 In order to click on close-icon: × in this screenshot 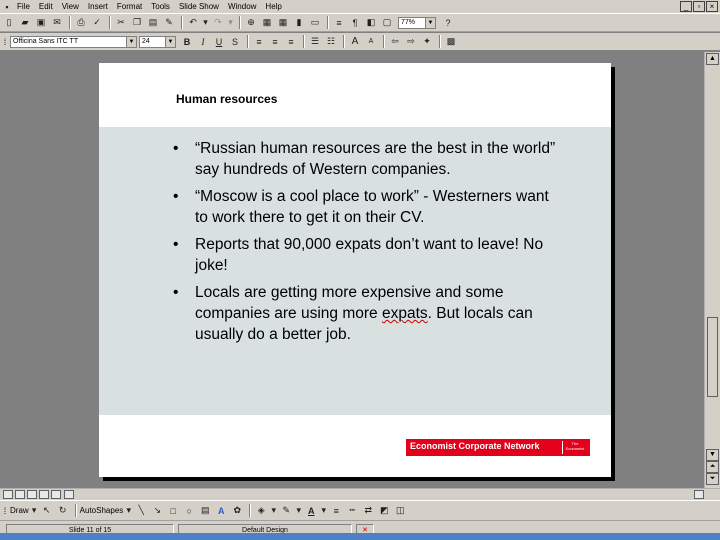, I will do `click(712, 6)`.